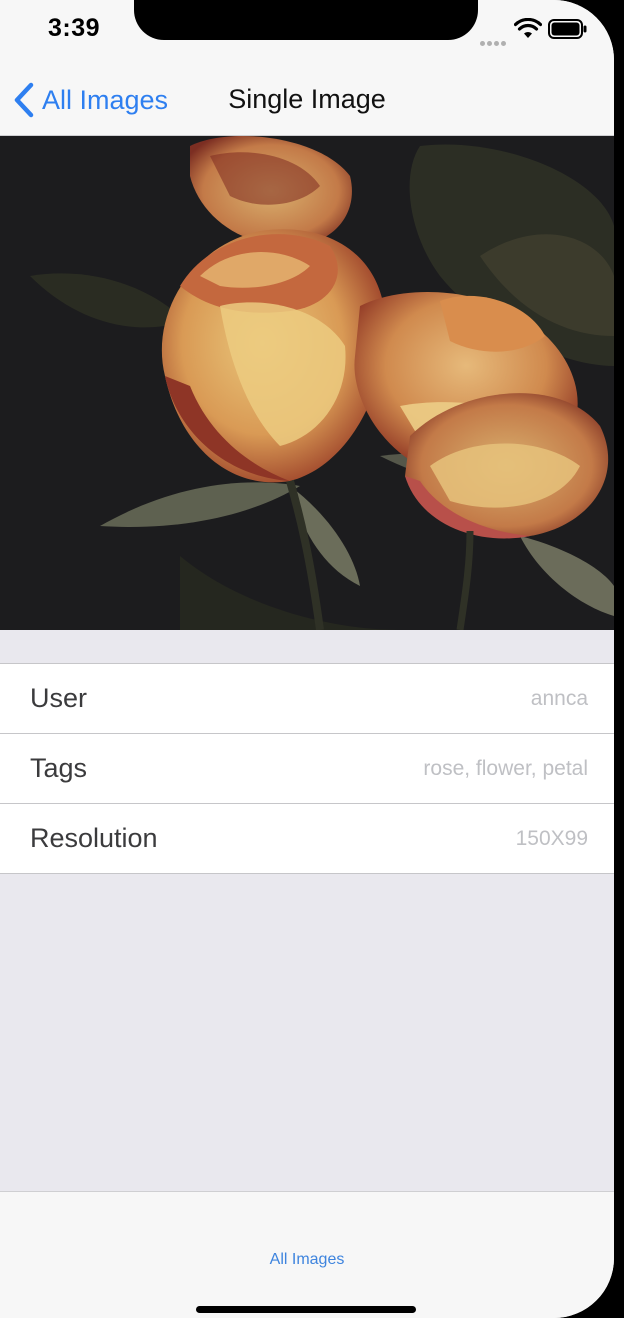  Describe the element at coordinates (307, 699) in the screenshot. I see `detail-row-user: User annca` at that location.